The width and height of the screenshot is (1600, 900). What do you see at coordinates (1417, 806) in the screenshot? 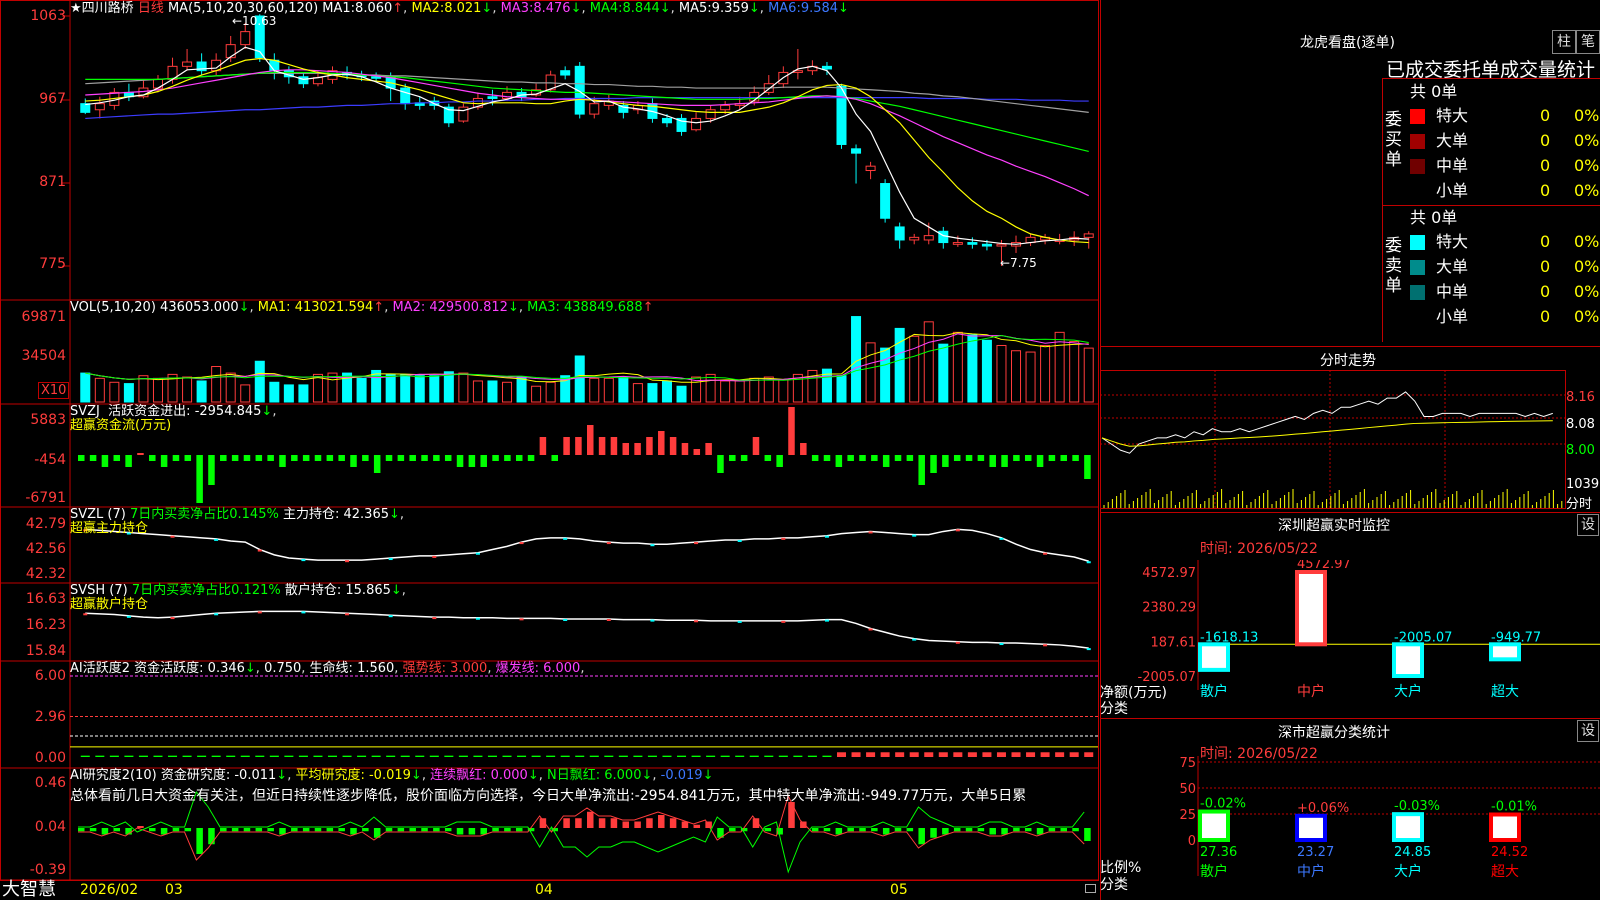
I see `stats-change-label: -0.03%` at bounding box center [1417, 806].